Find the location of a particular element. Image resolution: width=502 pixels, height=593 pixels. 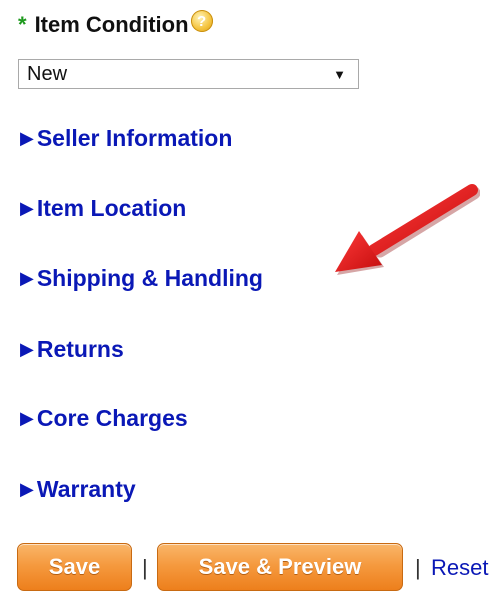

section-warranty: ▶ Warranty is located at coordinates (78, 489).